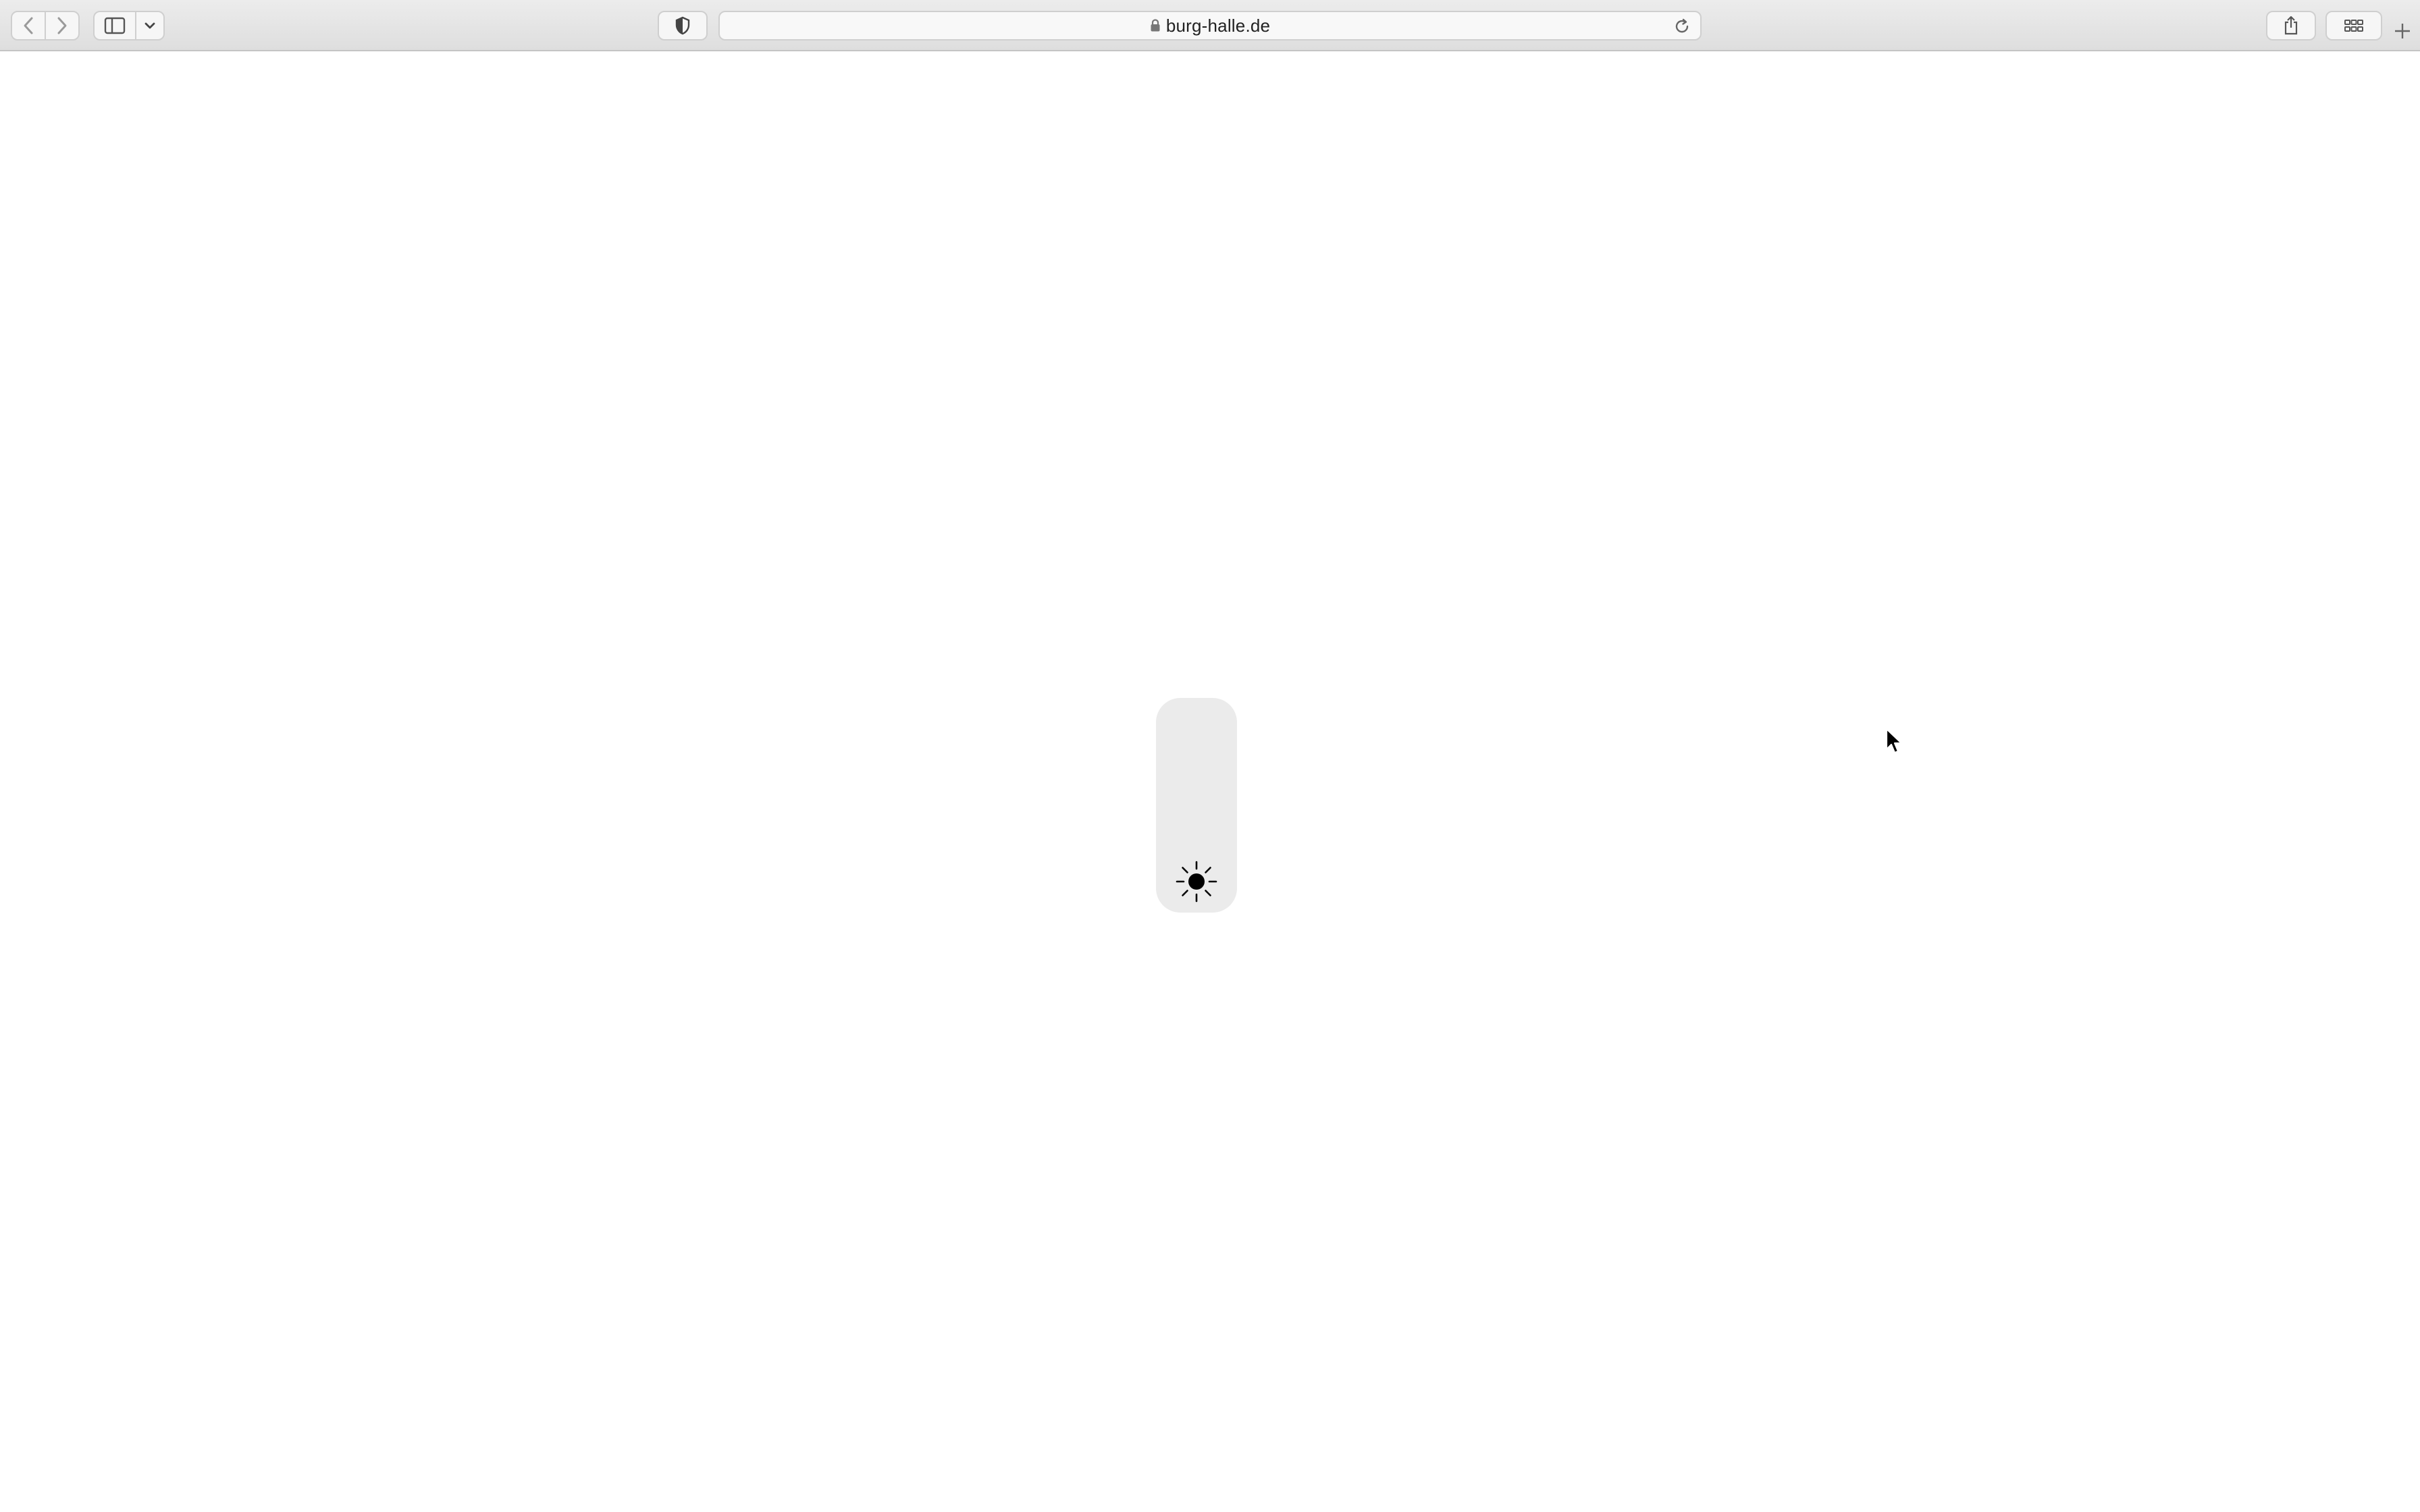 The height and width of the screenshot is (1512, 2420). I want to click on plus-icon, so click(2402, 31).